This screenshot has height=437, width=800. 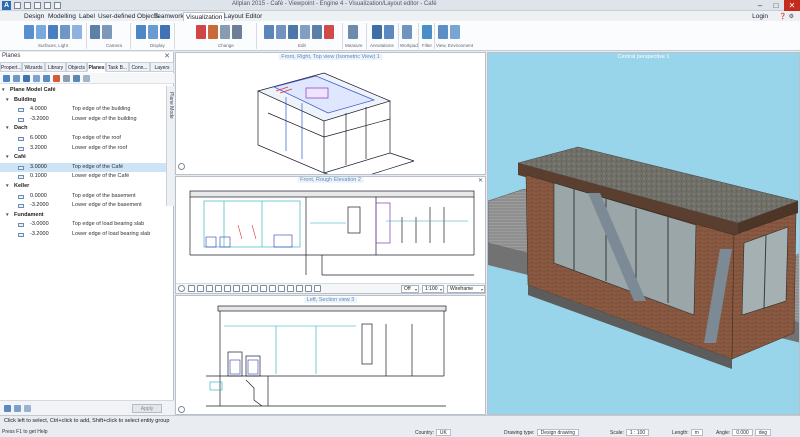 What do you see at coordinates (299, 288) in the screenshot?
I see `view-persp-icon` at bounding box center [299, 288].